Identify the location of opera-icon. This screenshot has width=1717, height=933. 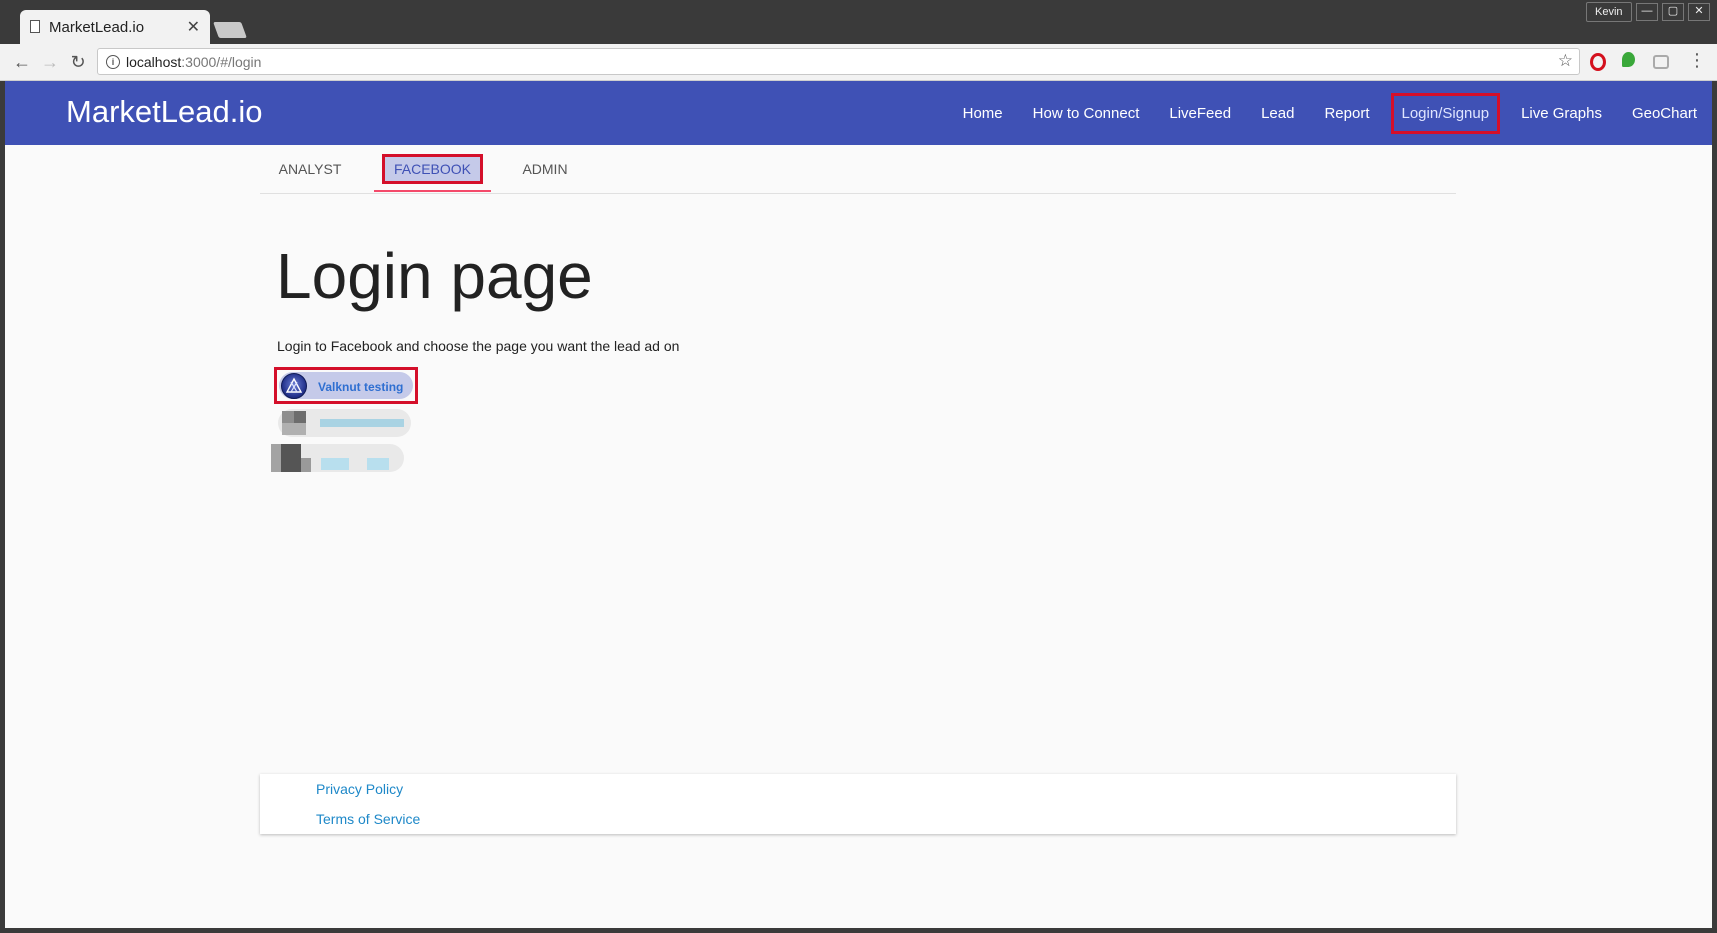
(1598, 62).